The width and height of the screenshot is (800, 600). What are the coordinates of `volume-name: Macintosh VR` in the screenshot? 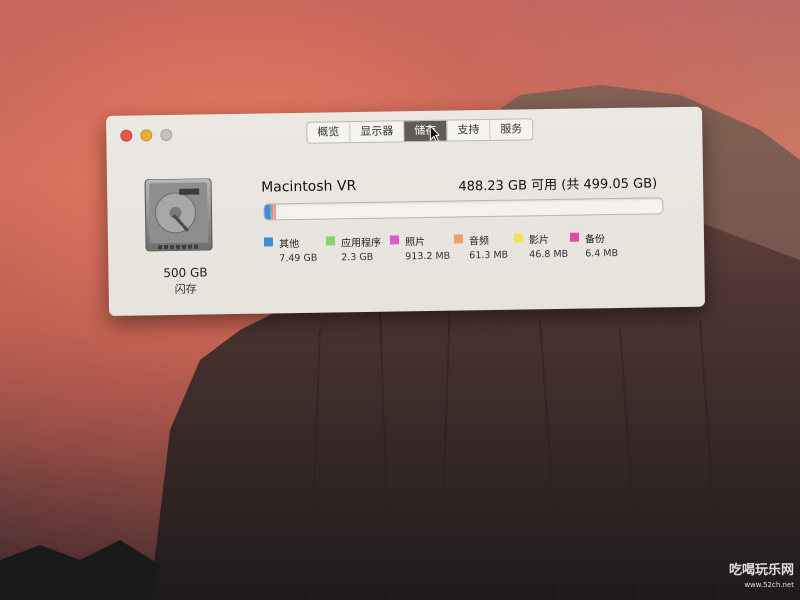 It's located at (309, 187).